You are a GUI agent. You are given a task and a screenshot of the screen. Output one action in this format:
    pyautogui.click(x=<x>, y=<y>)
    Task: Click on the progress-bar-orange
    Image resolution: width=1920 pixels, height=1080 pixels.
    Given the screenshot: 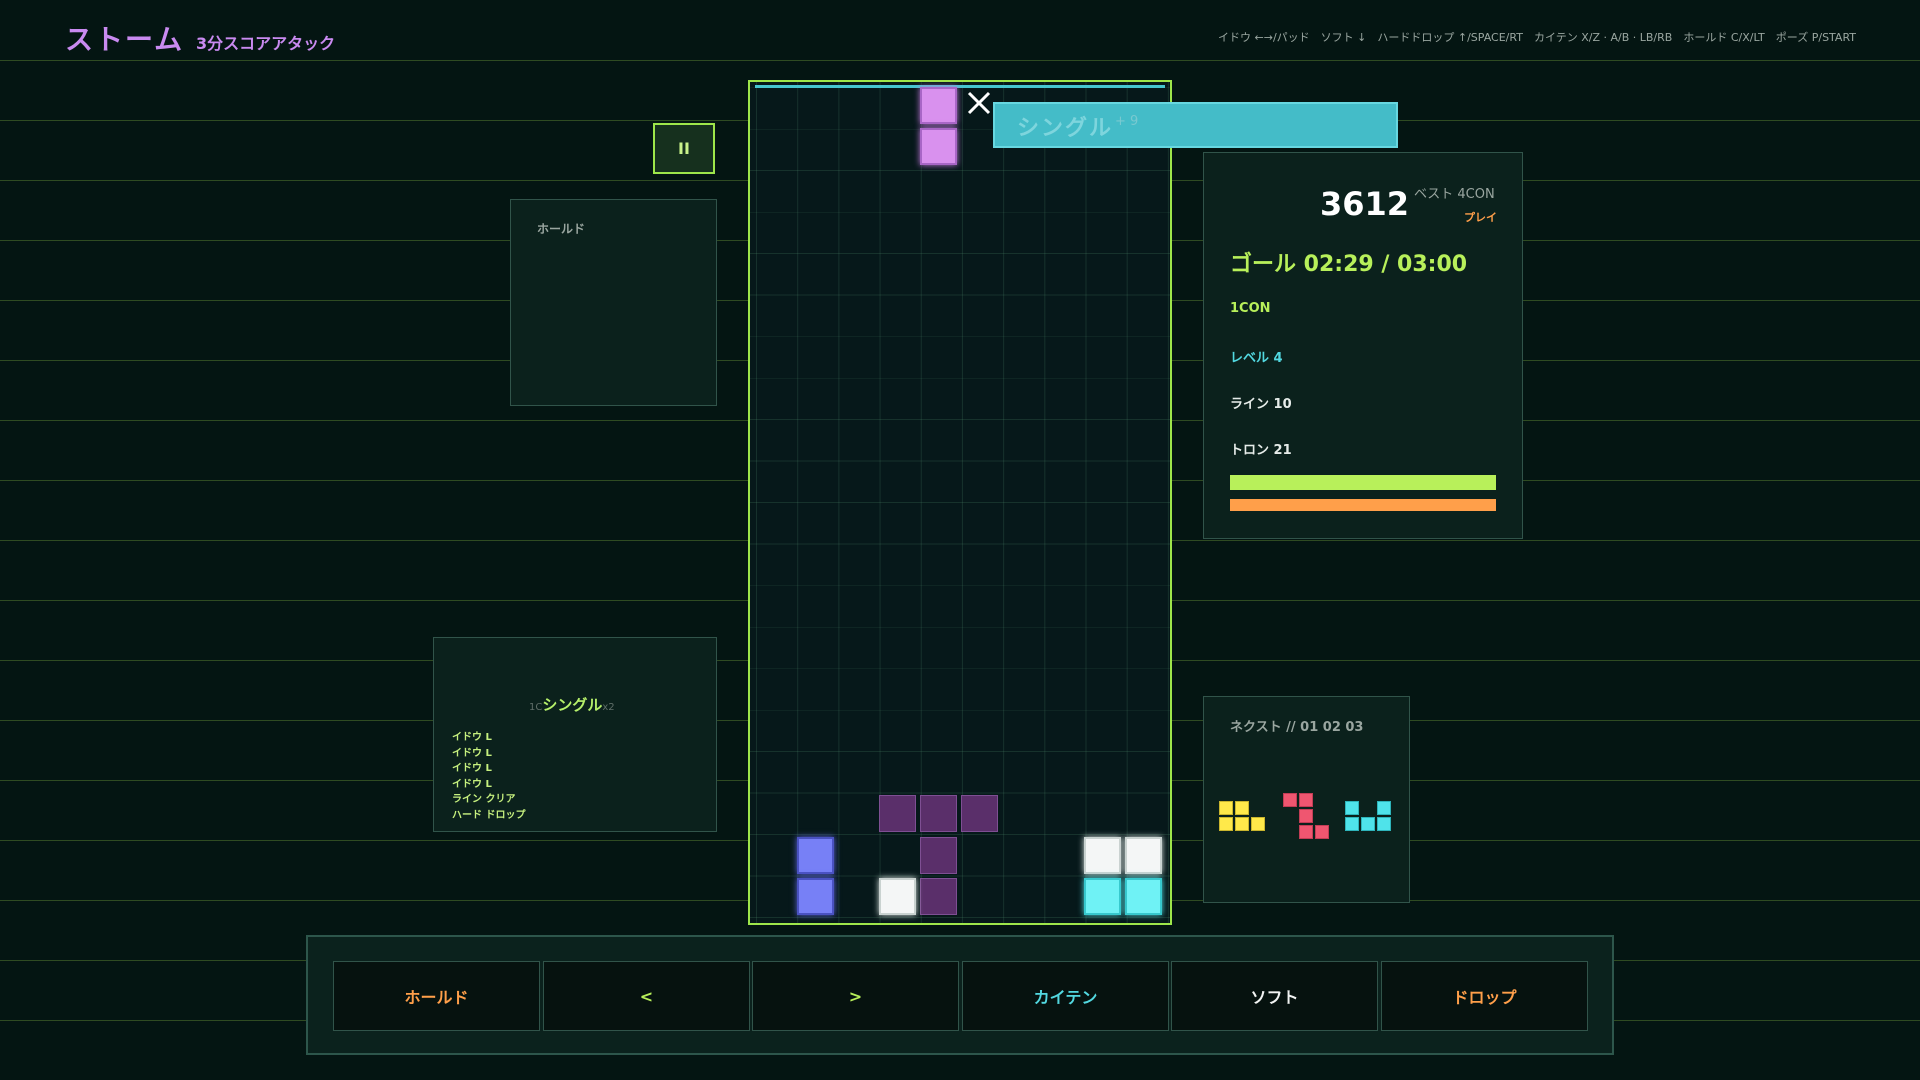 What is the action you would take?
    pyautogui.click(x=1363, y=505)
    